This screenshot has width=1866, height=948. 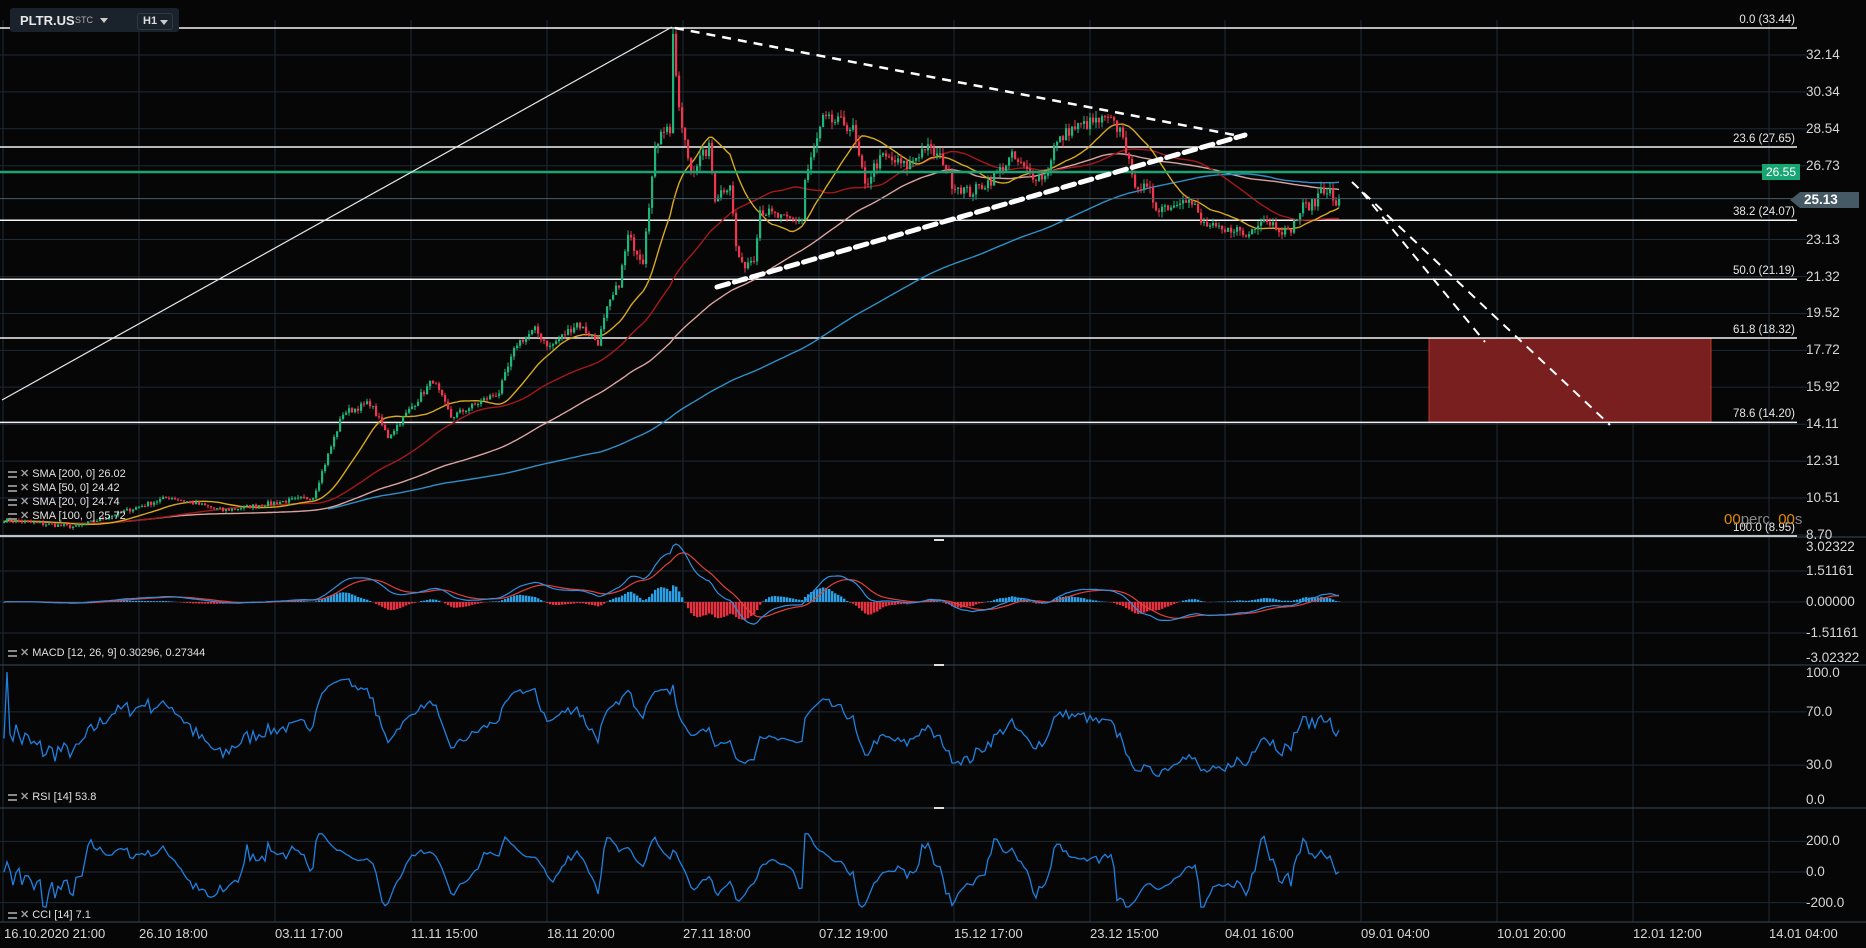 I want to click on current-price-tag: 25.13, so click(x=1829, y=200).